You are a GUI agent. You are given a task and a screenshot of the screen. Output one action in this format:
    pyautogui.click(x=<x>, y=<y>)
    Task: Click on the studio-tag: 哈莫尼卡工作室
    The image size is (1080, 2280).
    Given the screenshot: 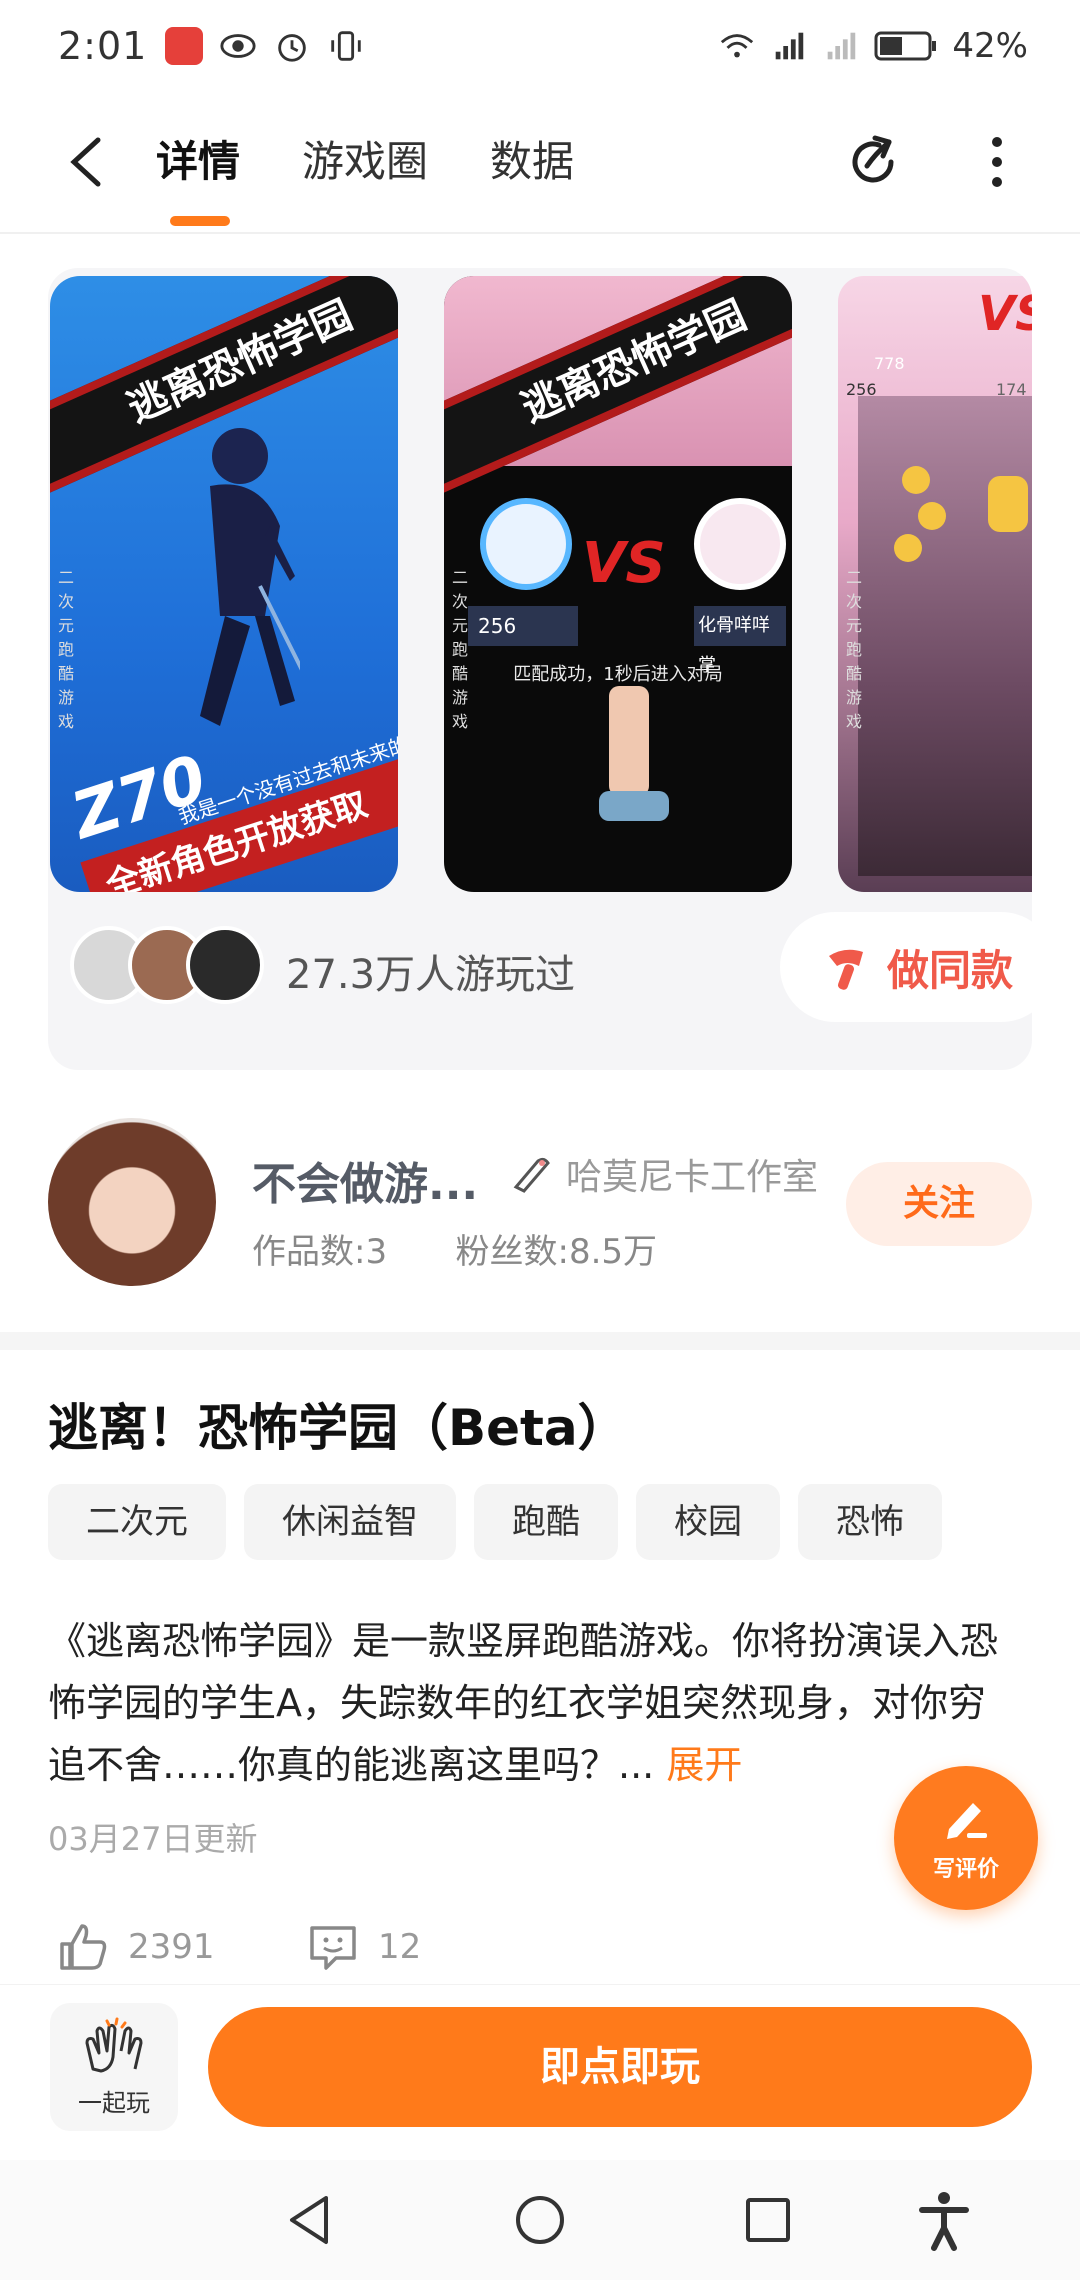 What is the action you would take?
    pyautogui.click(x=663, y=1174)
    